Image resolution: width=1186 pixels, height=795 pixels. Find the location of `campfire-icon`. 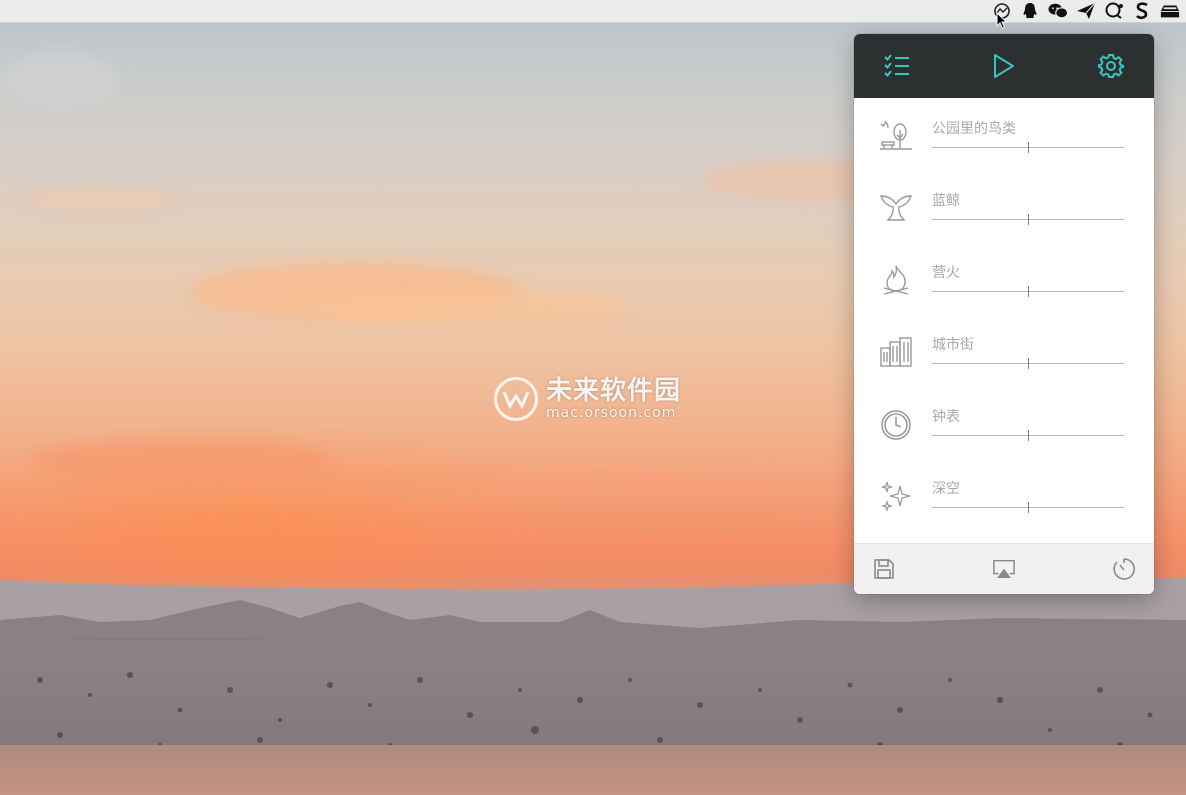

campfire-icon is located at coordinates (896, 280).